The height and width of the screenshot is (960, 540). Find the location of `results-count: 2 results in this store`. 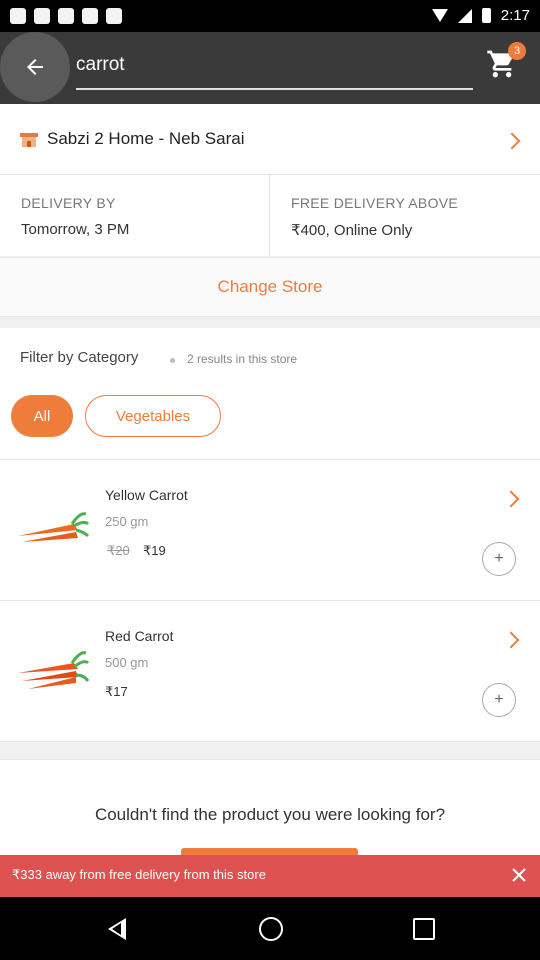

results-count: 2 results in this store is located at coordinates (242, 359).